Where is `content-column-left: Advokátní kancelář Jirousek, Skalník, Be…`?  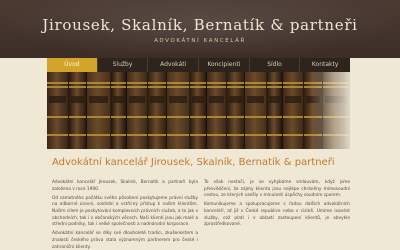
content-column-left: Advokátní kancelář Jirousek, Skalník, Be… is located at coordinates (125, 215).